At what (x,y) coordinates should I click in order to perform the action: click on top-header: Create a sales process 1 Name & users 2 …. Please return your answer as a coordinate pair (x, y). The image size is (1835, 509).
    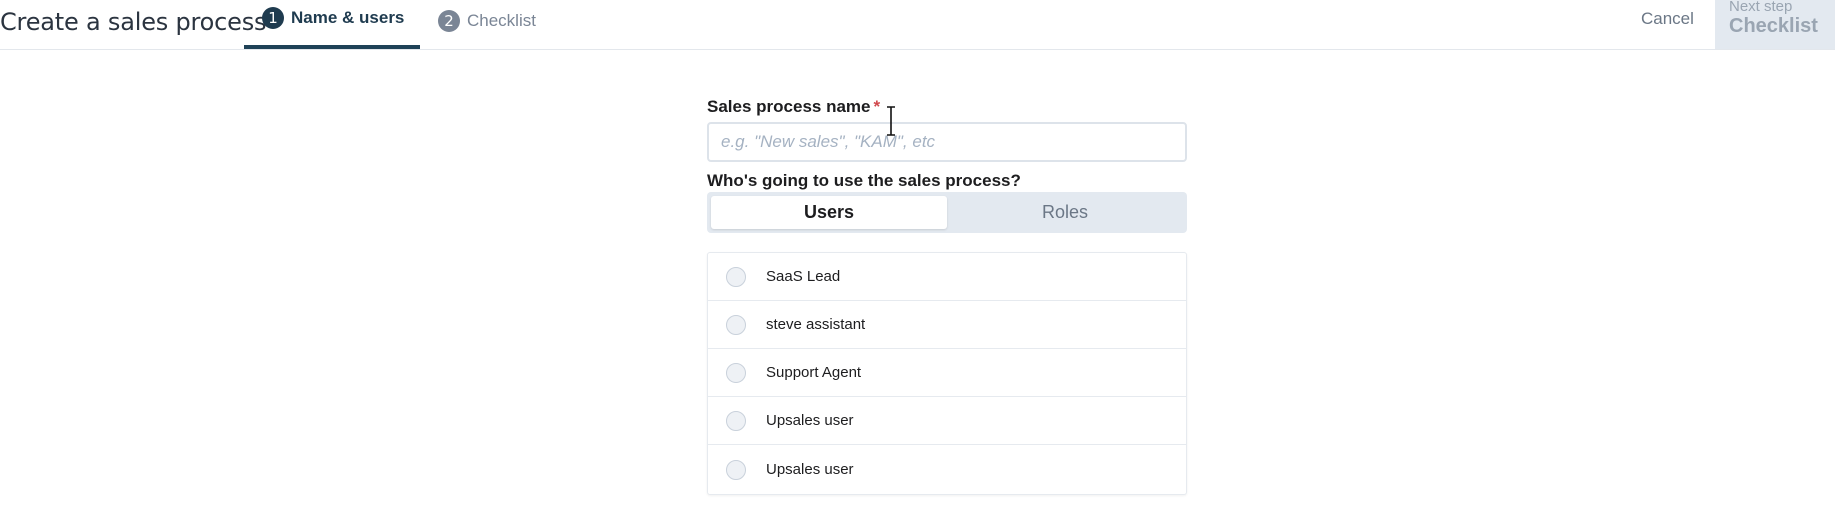
    Looking at the image, I should click on (917, 25).